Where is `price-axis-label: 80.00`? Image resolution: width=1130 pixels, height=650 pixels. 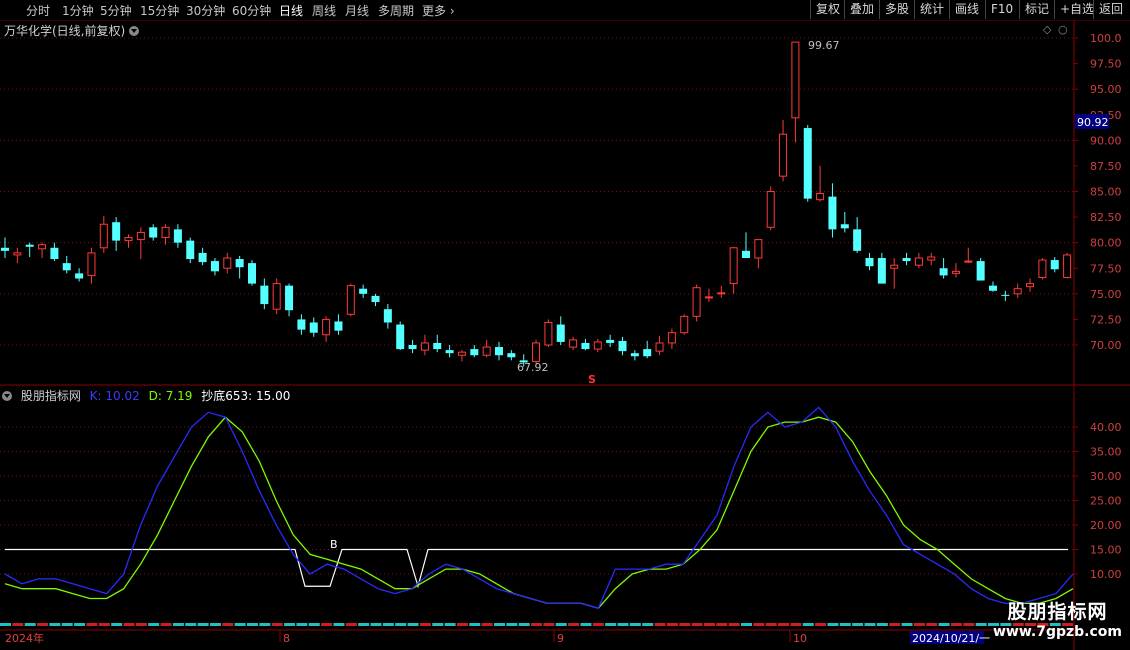 price-axis-label: 80.00 is located at coordinates (1106, 243).